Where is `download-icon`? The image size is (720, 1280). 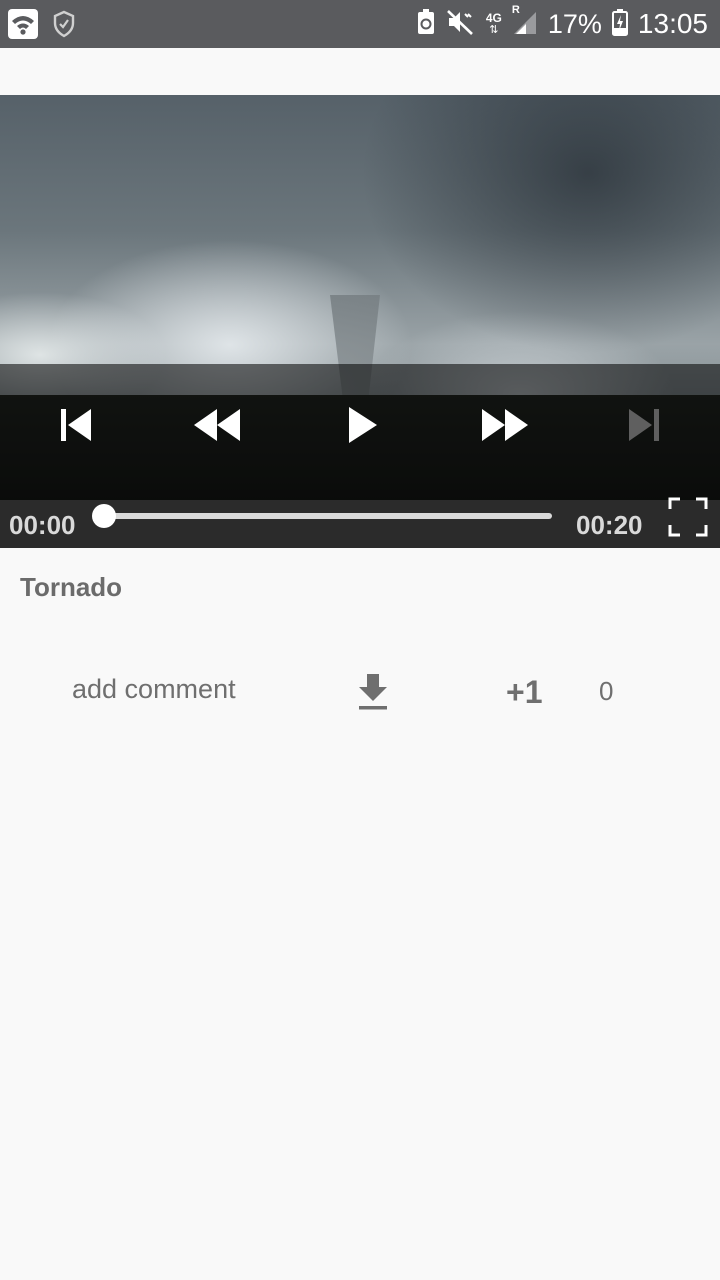 download-icon is located at coordinates (373, 692).